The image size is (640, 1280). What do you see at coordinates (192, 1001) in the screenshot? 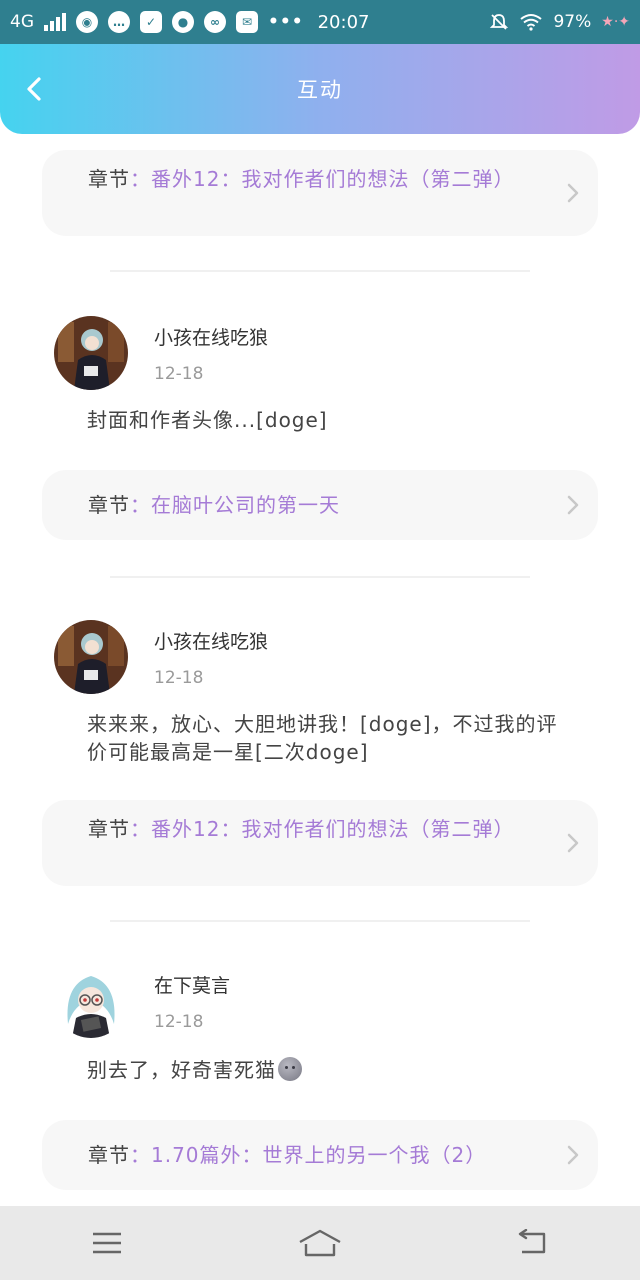
I see `user-meta: 在下莫言 12-18` at bounding box center [192, 1001].